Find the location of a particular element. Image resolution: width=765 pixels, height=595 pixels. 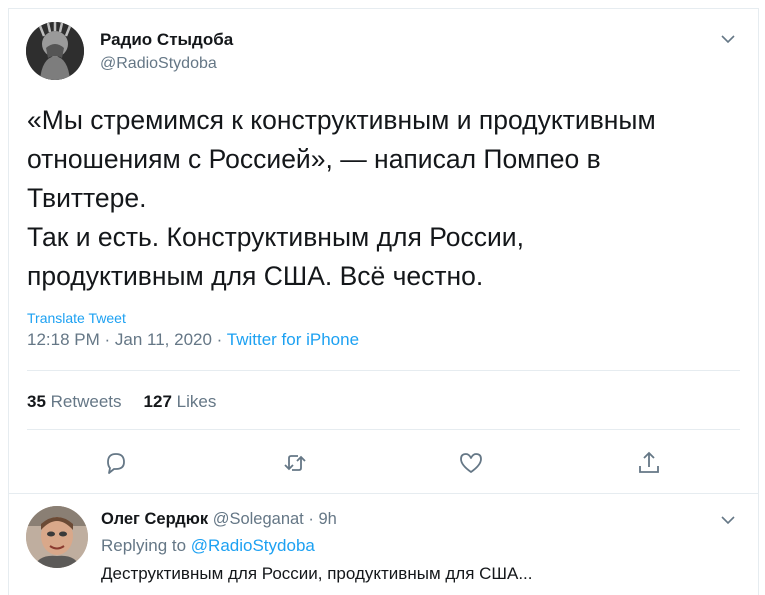

retweets-stat: 35 Retweets is located at coordinates (74, 401).